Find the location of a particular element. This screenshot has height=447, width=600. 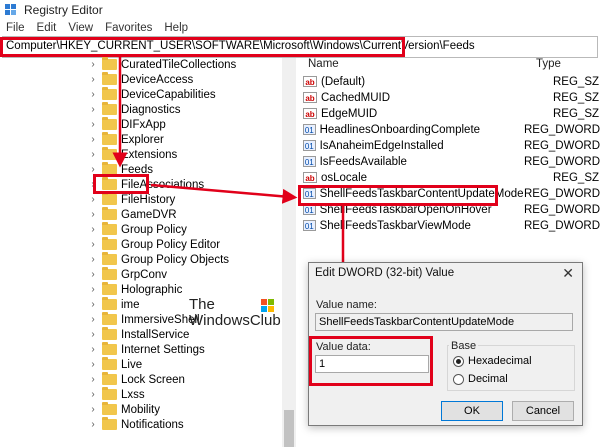

window-title: Registry Editor is located at coordinates (63, 10).